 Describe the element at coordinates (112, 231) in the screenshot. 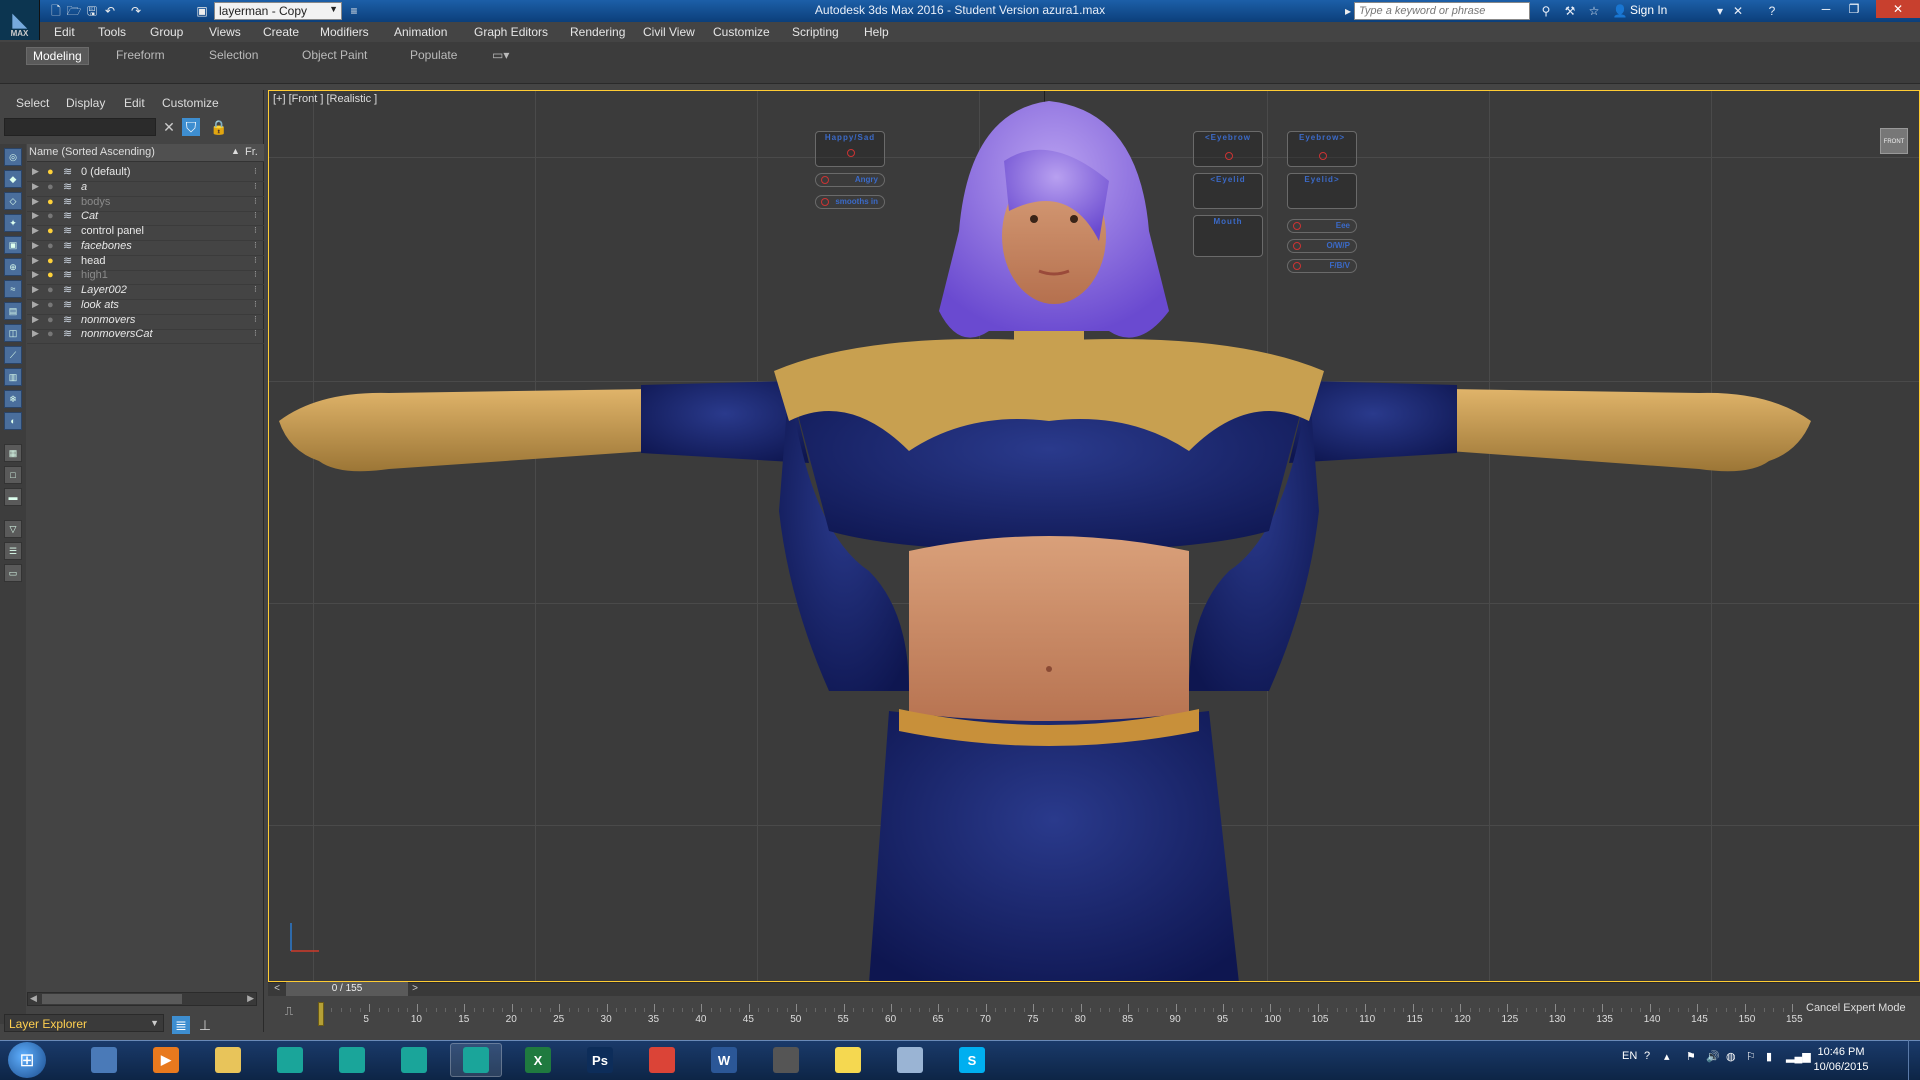

I see `layer-name: control panel` at that location.